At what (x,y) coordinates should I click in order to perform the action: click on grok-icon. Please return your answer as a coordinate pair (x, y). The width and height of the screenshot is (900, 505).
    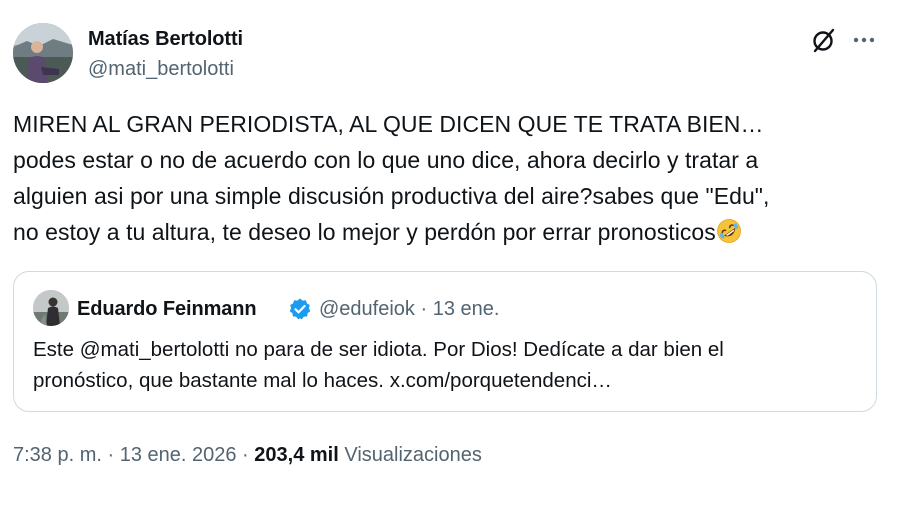
    Looking at the image, I should click on (824, 40).